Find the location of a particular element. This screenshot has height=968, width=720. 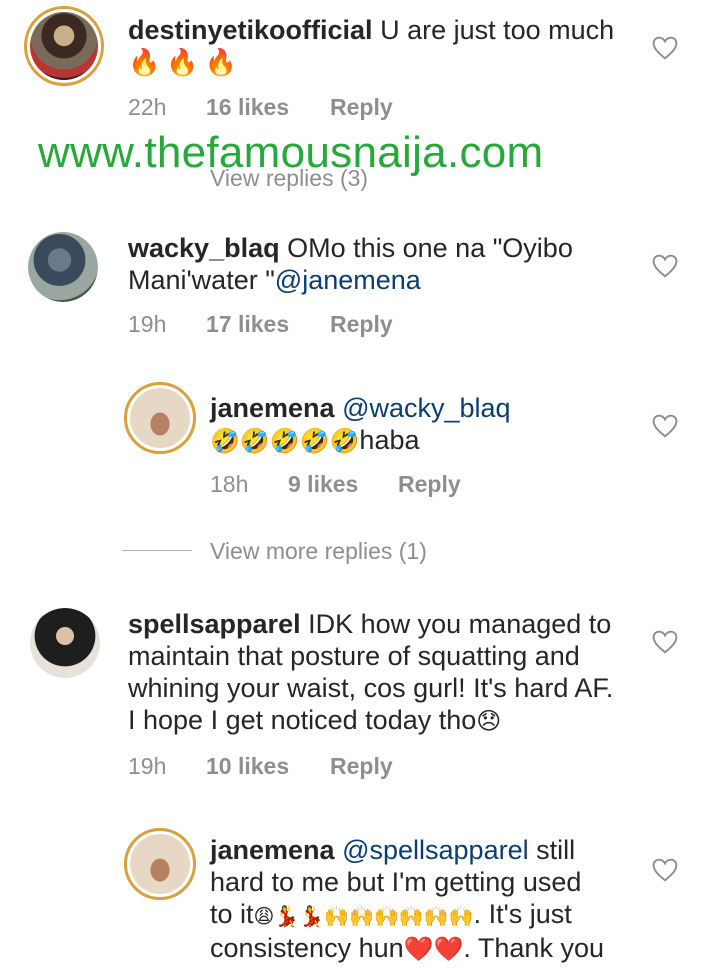

comment-body-line3b: . It's just is located at coordinates (522, 914).